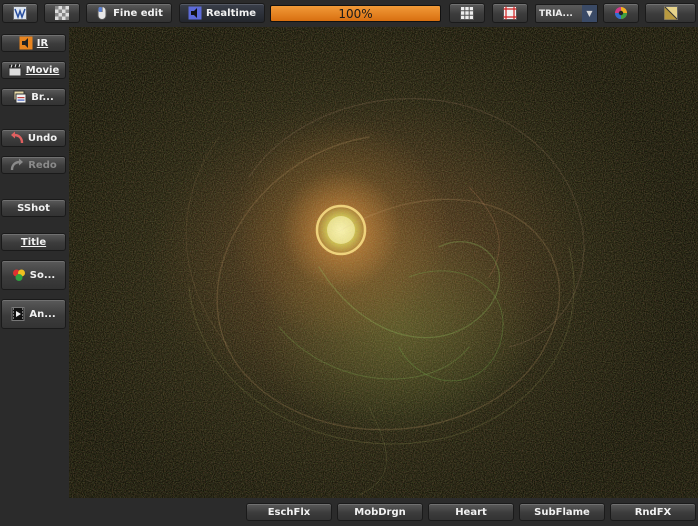 This screenshot has height=526, width=698. I want to click on crop-frame-icon, so click(510, 13).